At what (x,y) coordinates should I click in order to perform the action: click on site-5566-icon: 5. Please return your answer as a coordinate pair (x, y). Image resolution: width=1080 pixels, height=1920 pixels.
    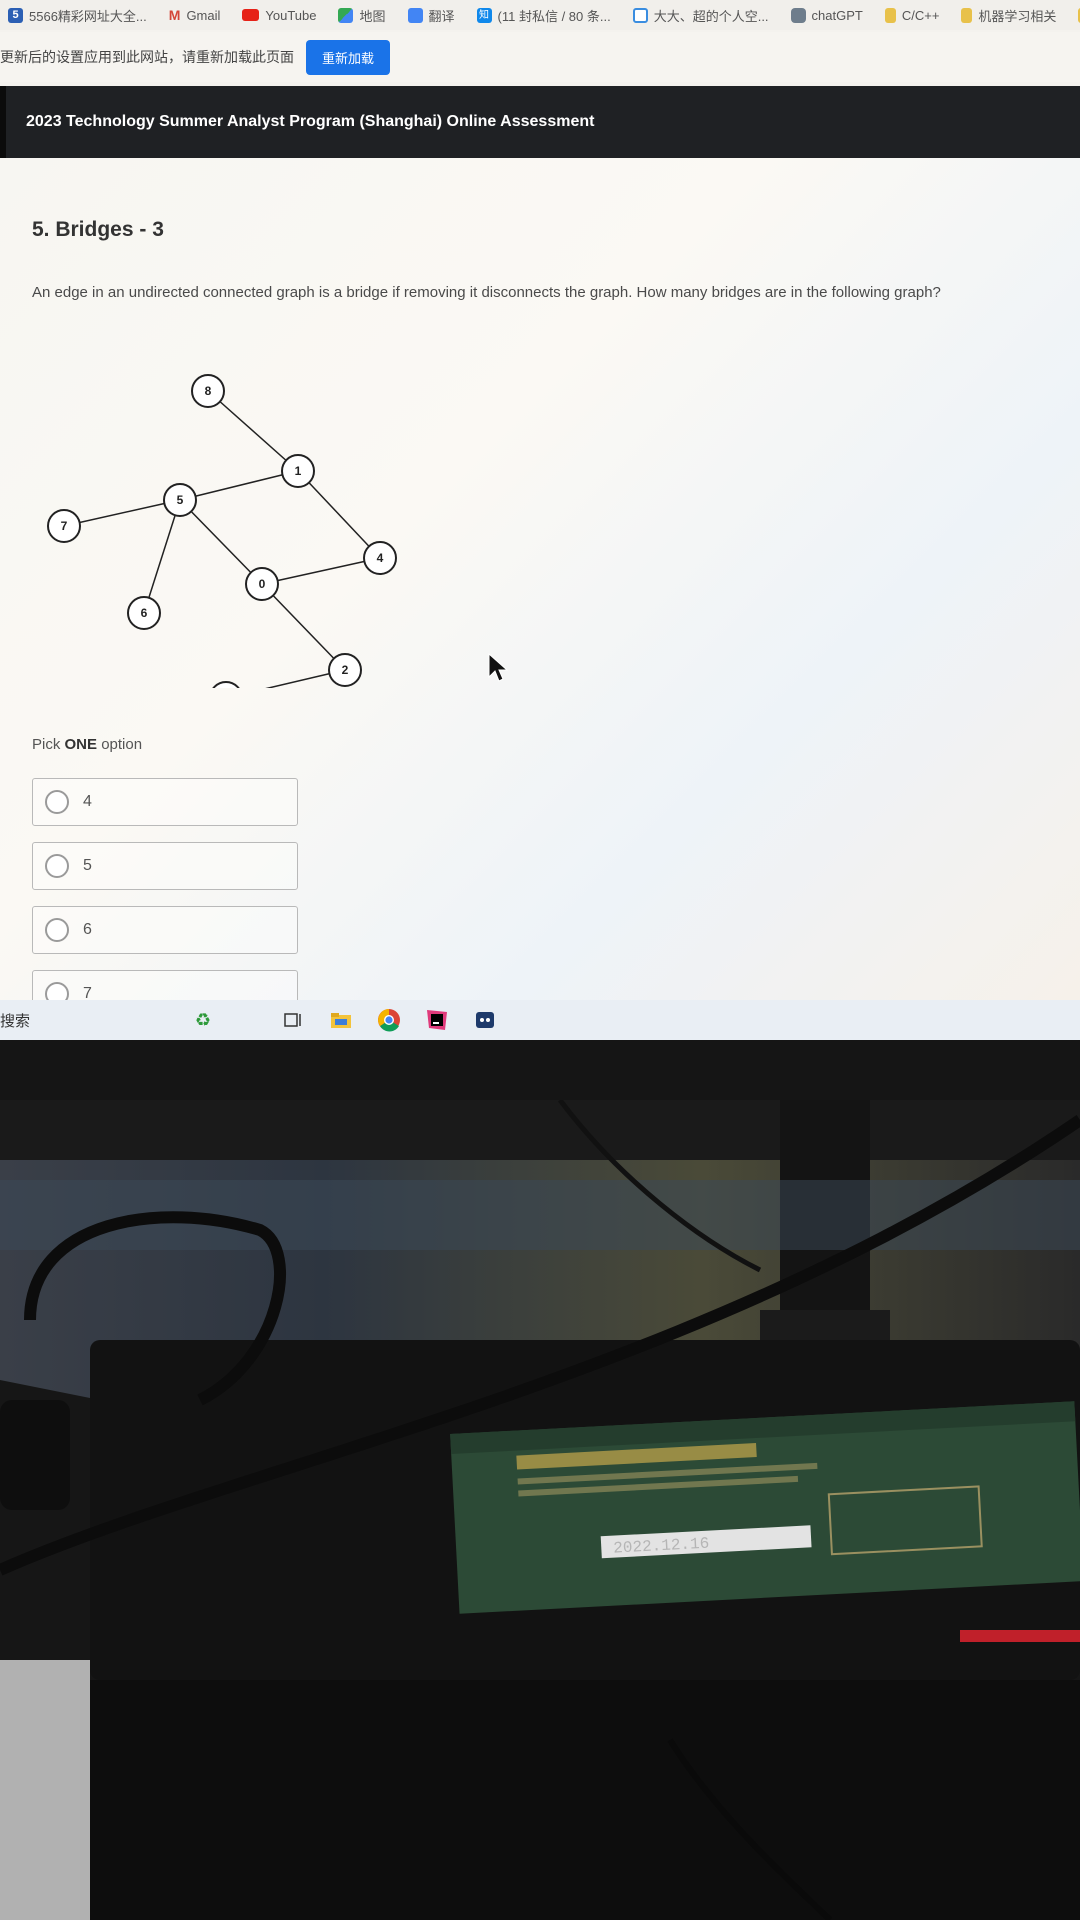
    Looking at the image, I should click on (15, 15).